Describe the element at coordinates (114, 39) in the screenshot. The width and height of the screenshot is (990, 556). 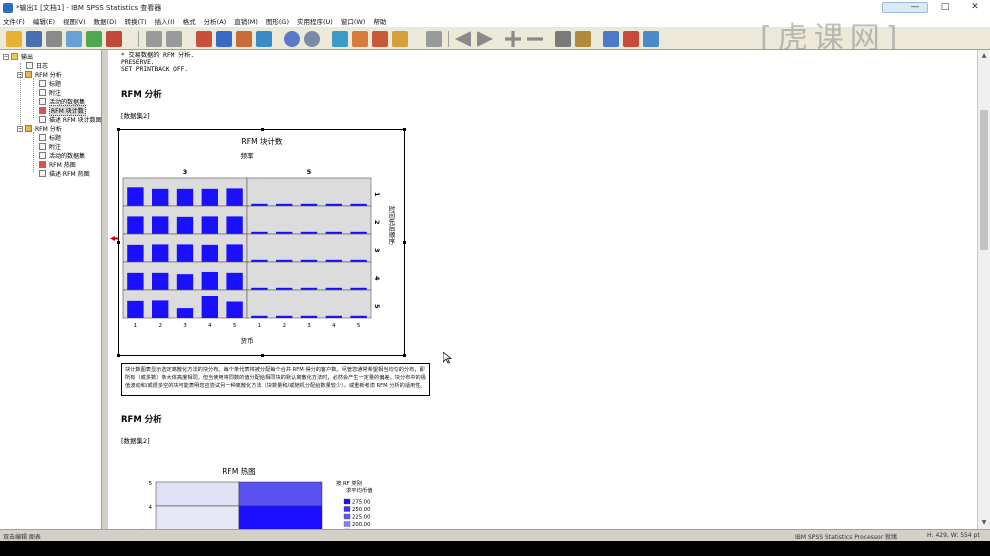
I see `recall-dialog-icon` at that location.